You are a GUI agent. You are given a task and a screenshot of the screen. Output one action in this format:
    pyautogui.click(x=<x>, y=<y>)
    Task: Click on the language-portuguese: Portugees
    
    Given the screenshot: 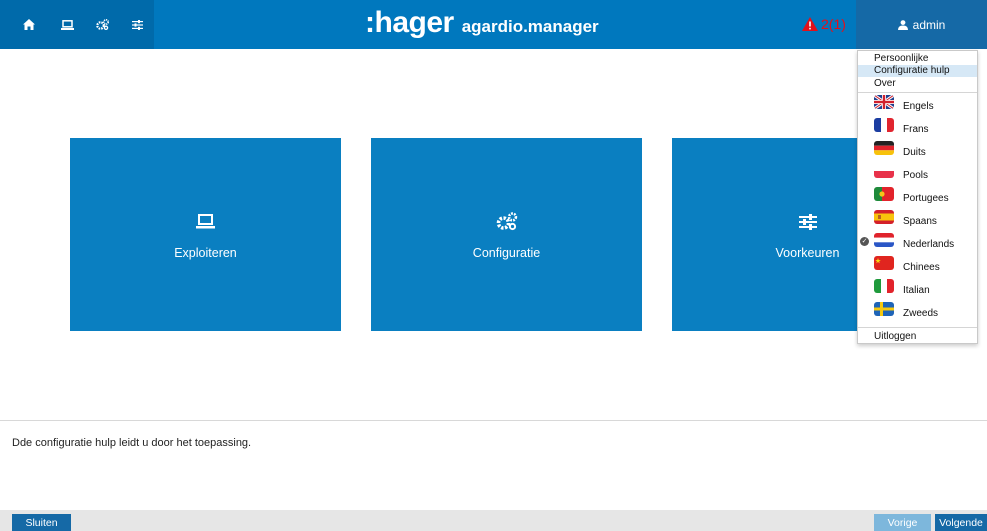 What is the action you would take?
    pyautogui.click(x=917, y=197)
    